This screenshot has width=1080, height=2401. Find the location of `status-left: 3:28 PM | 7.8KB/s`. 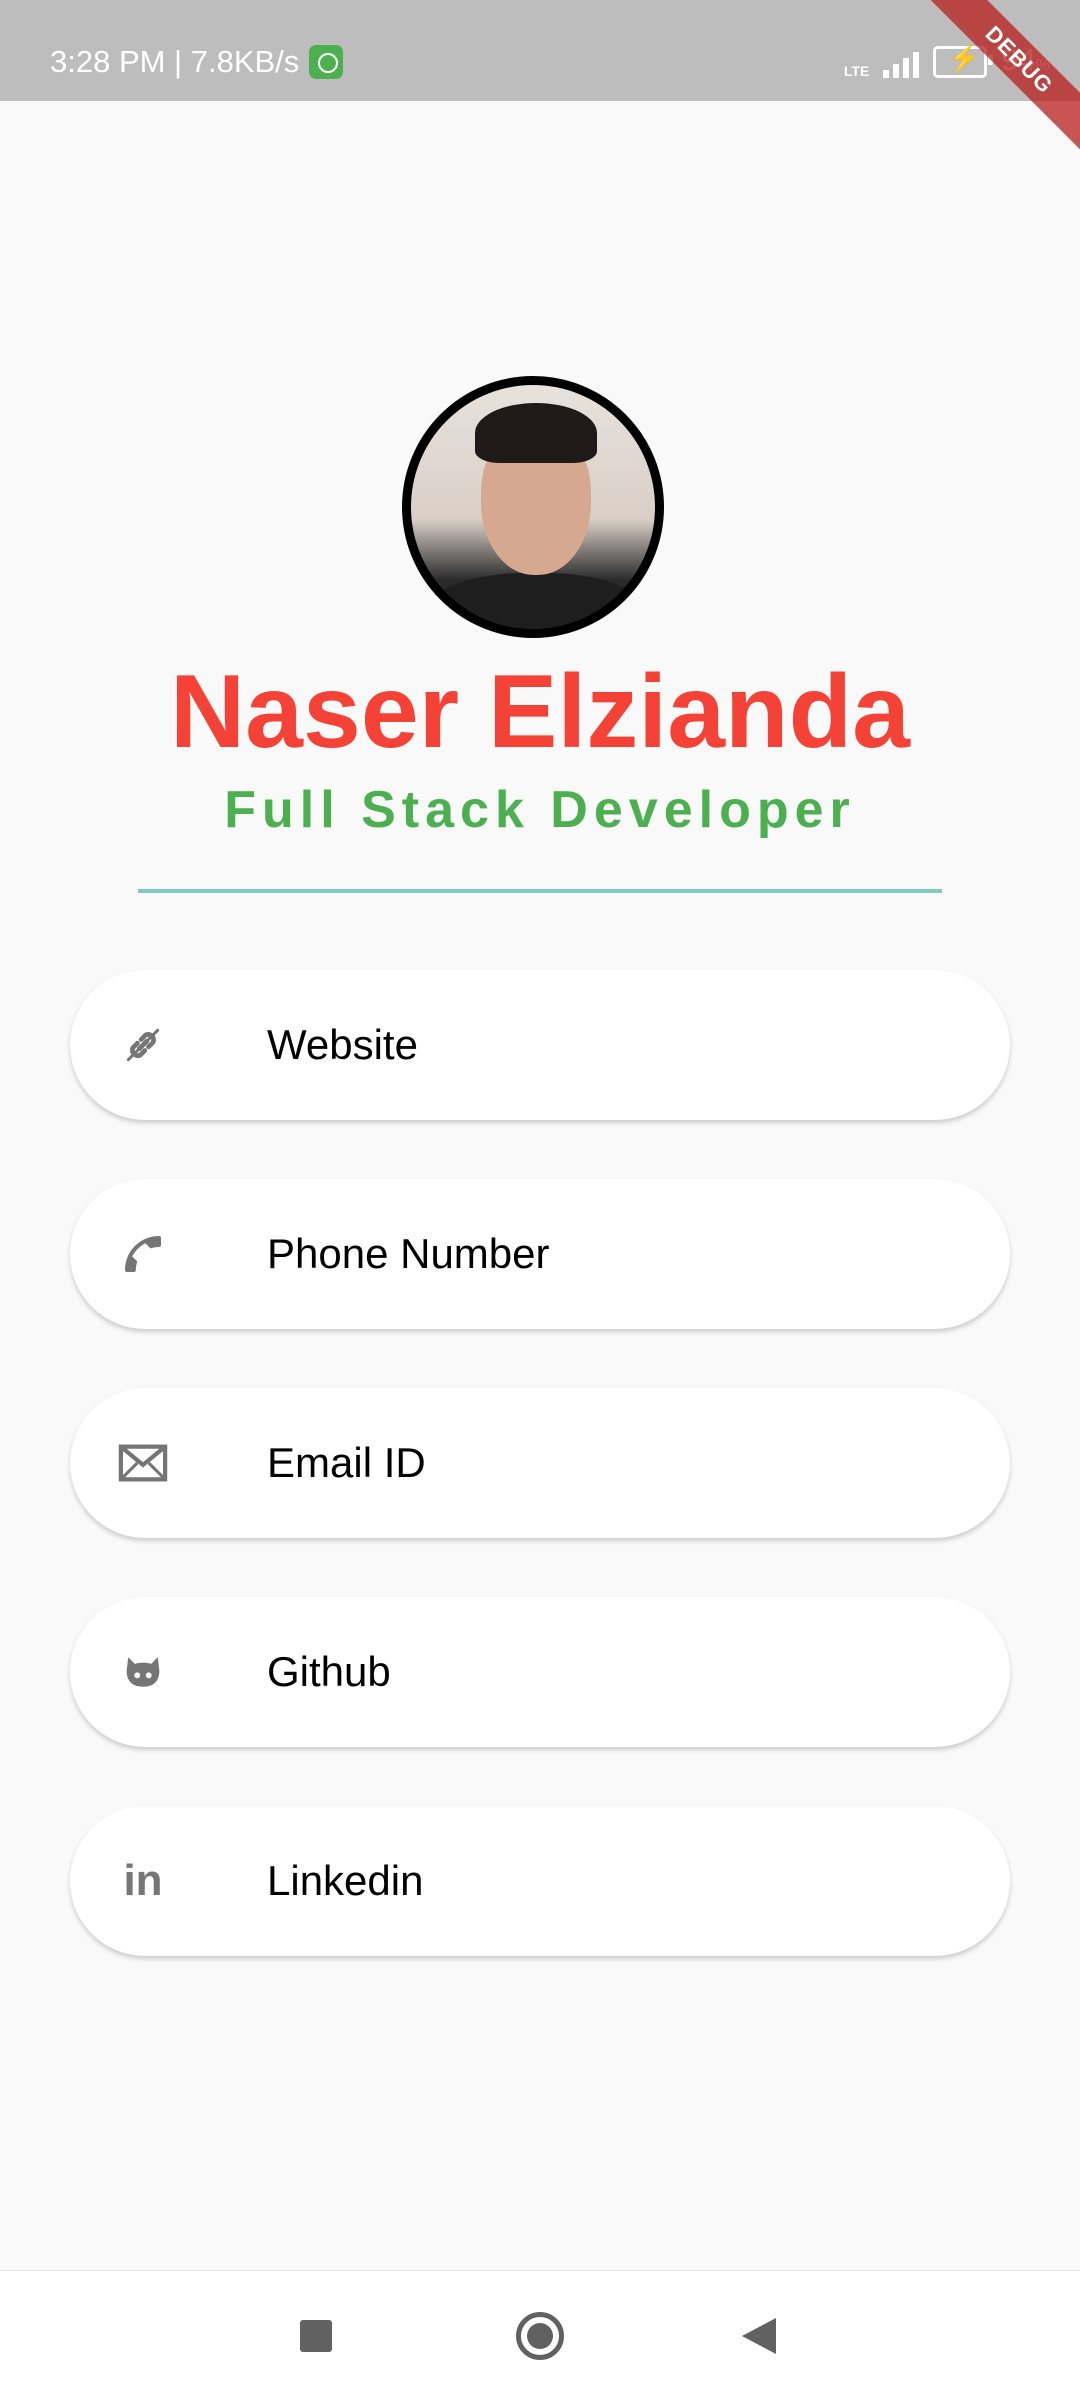

status-left: 3:28 PM | 7.8KB/s is located at coordinates (197, 62).